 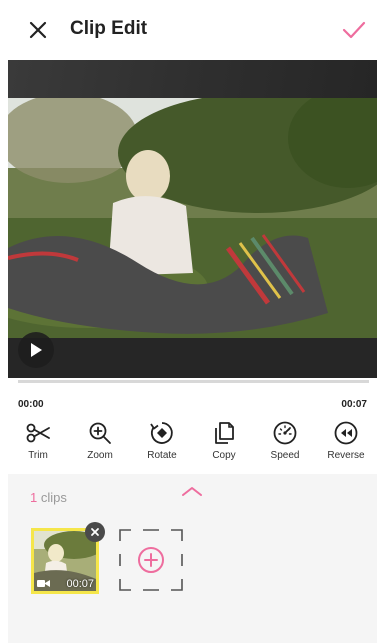 What do you see at coordinates (346, 455) in the screenshot?
I see `reverse-label: Reverse` at bounding box center [346, 455].